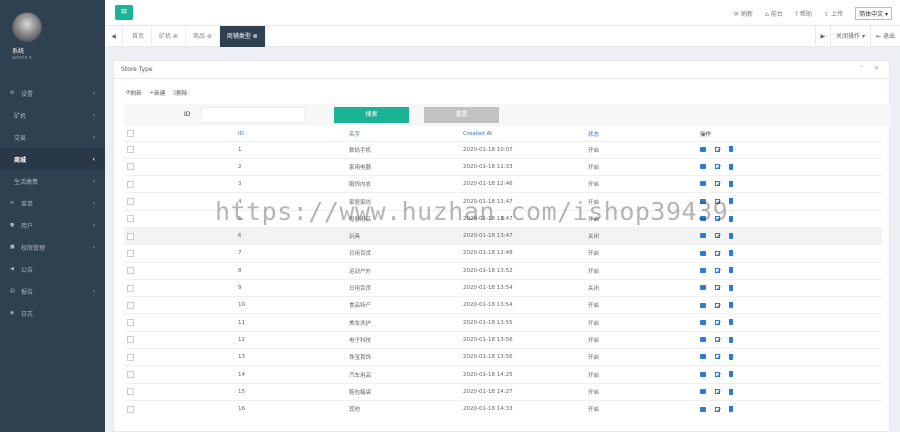 Image resolution: width=900 pixels, height=432 pixels. I want to click on table-row: 12 电子科技 2020-01-18 13:56 开启, so click(503, 339).